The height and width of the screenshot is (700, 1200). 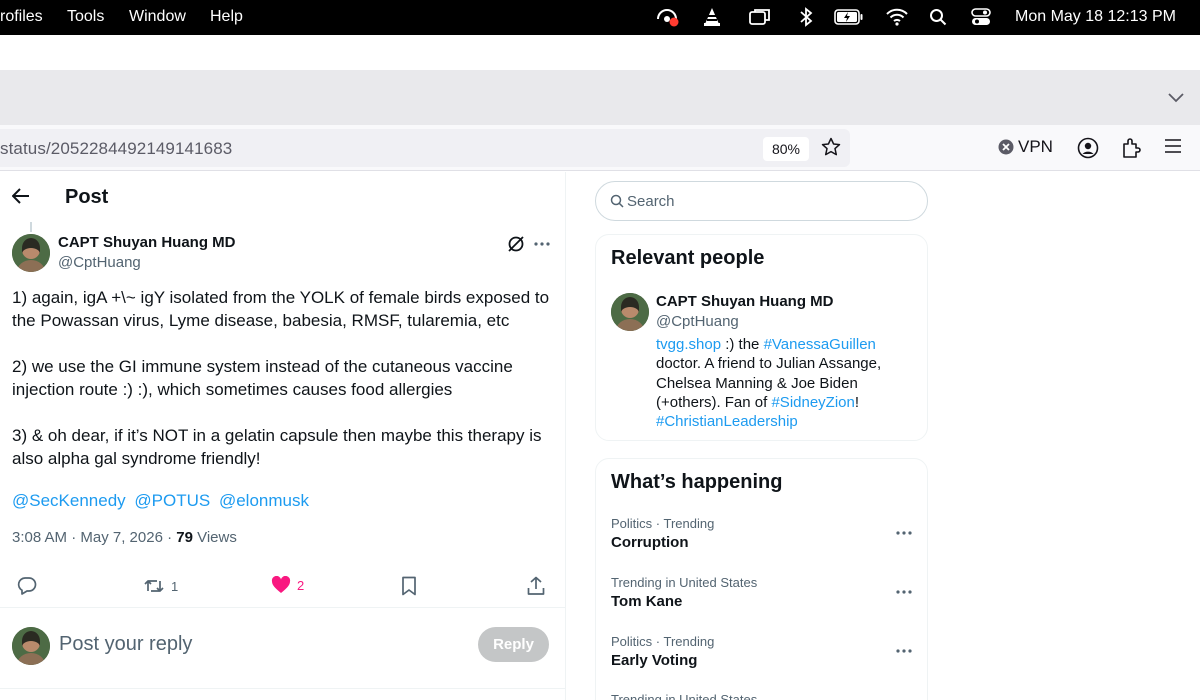 I want to click on author-handle: @CptHuang, so click(x=99, y=262).